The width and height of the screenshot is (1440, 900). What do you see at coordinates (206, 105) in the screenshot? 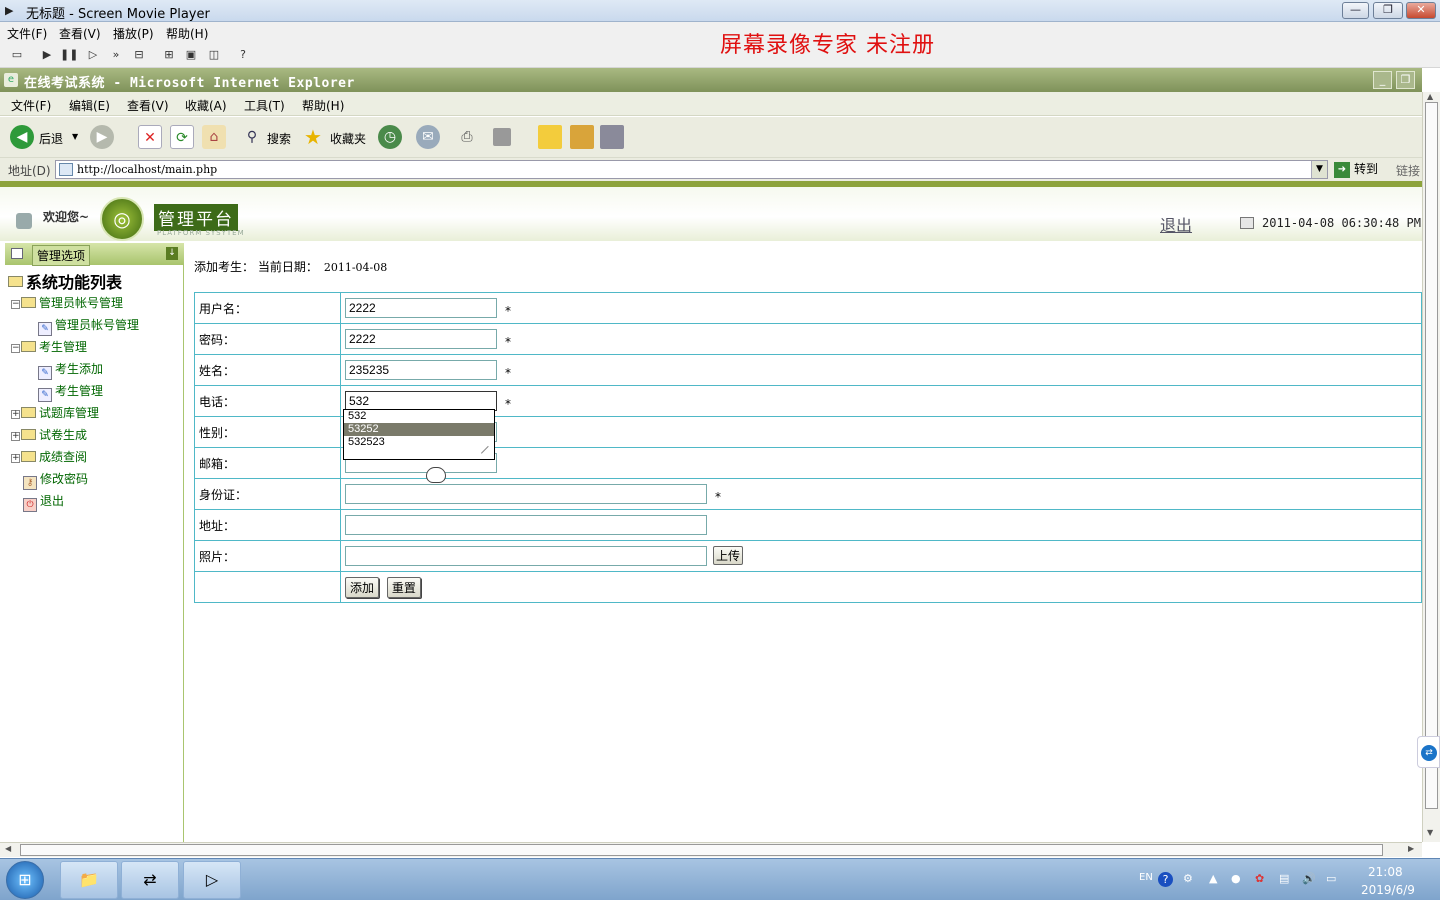
I see `ie-menu-favorites: 收藏(A)` at bounding box center [206, 105].